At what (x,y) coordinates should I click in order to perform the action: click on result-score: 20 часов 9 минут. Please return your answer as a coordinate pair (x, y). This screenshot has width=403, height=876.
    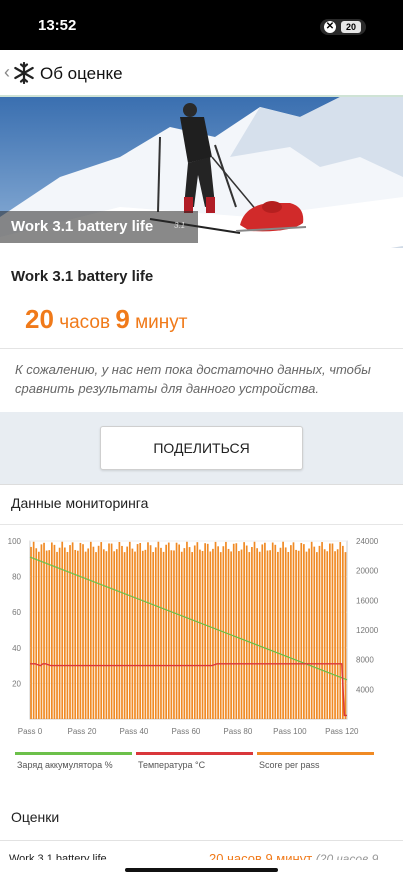
    Looking at the image, I should click on (106, 319).